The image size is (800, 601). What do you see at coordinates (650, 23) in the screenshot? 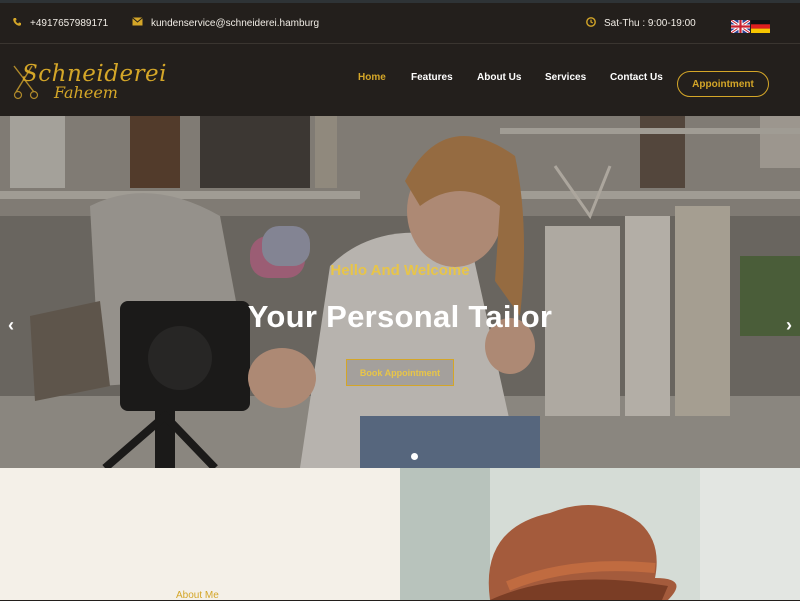
I see `hours-text: Sat-Thu : 9:00-19:00` at bounding box center [650, 23].